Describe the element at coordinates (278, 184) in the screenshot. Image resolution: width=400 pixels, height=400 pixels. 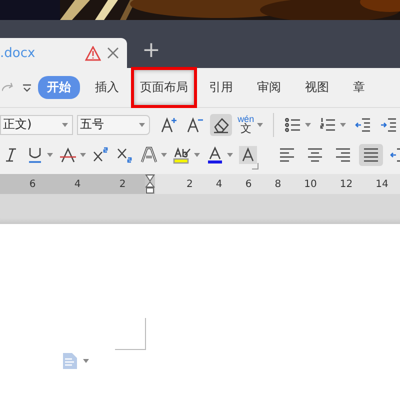
I see `ruler-number: 8` at that location.